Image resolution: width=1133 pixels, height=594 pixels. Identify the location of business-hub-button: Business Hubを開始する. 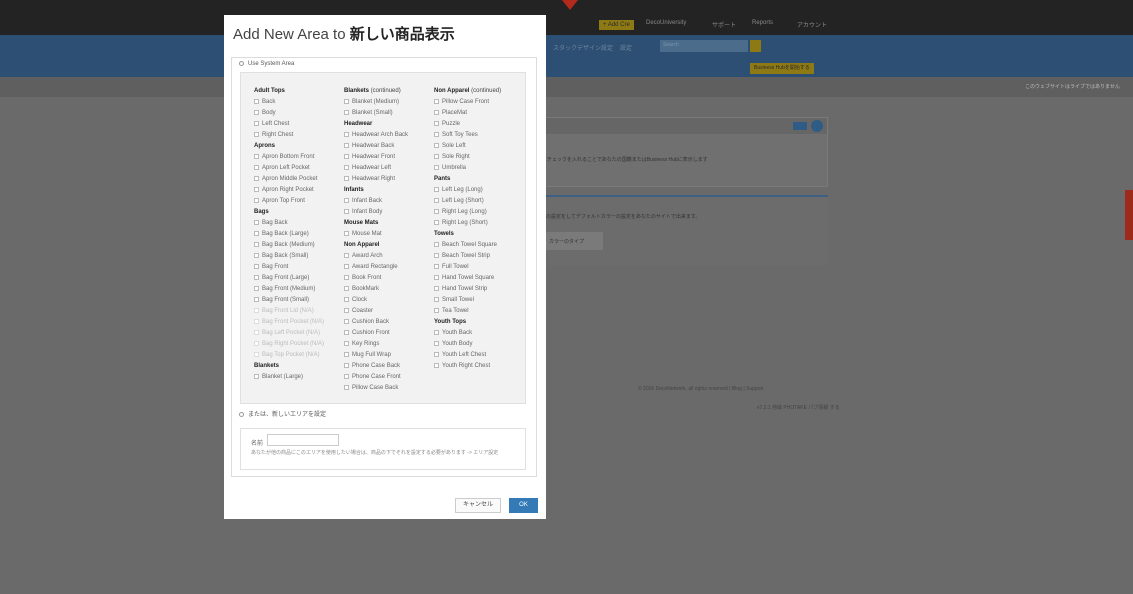
(782, 68).